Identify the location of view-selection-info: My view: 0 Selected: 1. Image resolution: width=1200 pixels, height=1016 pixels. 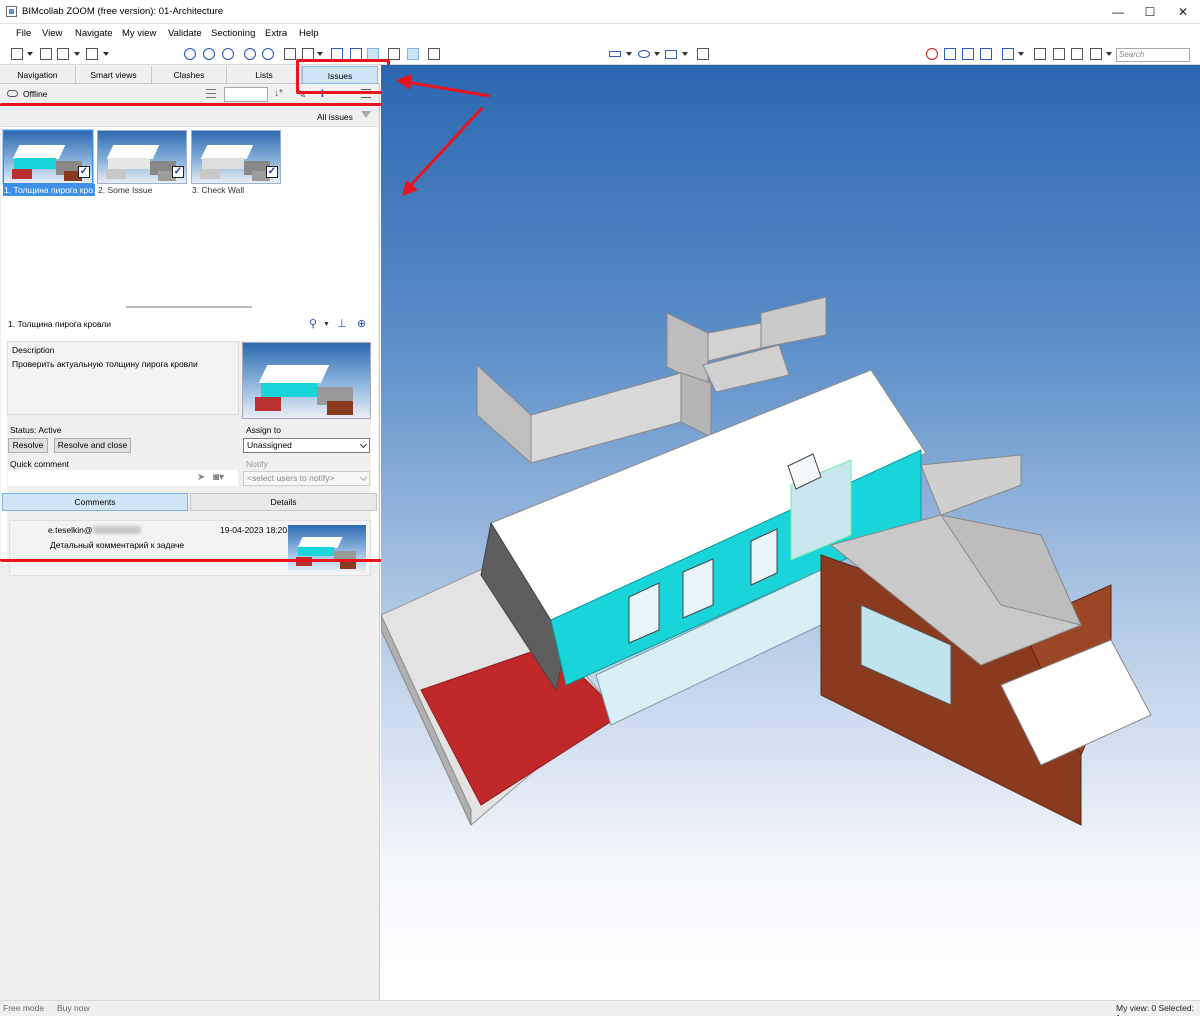
(1155, 1009).